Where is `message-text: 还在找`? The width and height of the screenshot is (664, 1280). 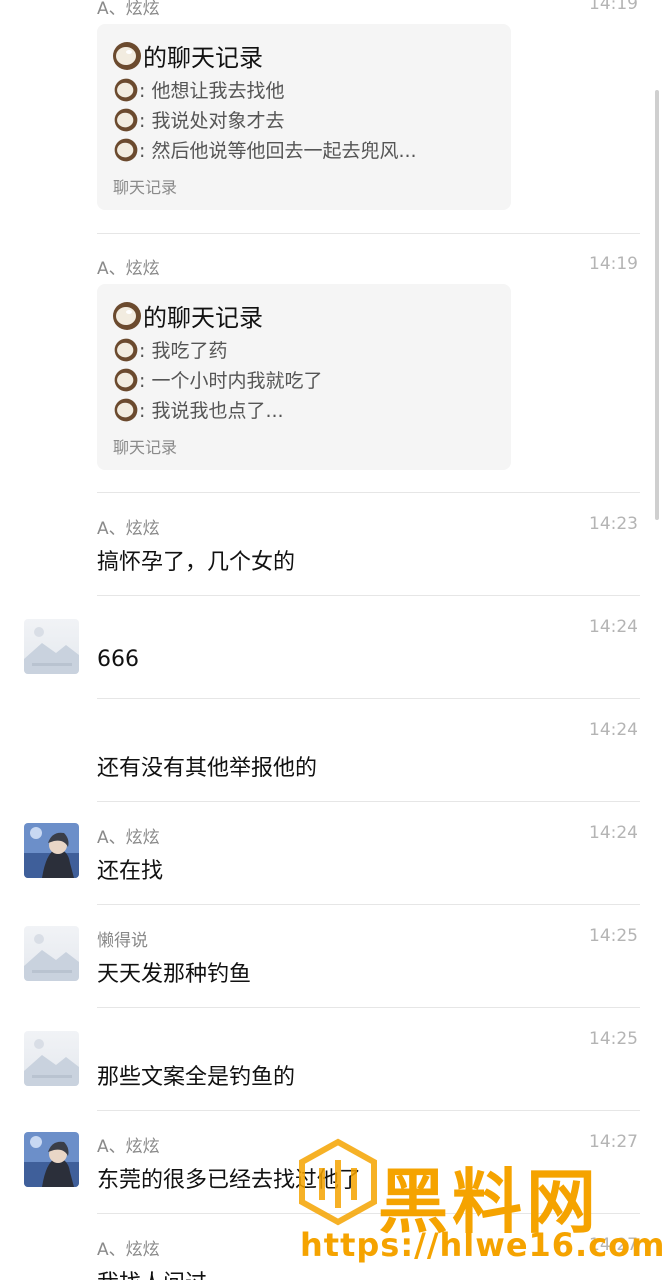 message-text: 还在找 is located at coordinates (130, 869).